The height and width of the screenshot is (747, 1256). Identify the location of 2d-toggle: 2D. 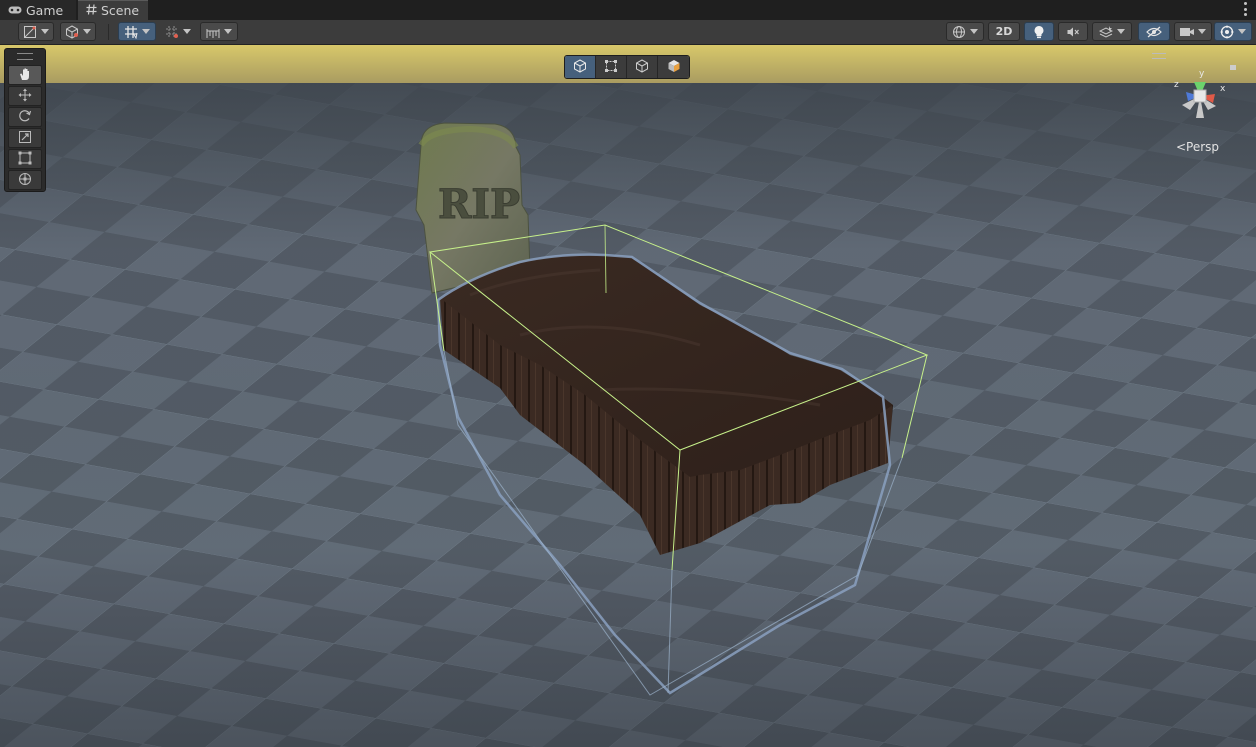
(1004, 31).